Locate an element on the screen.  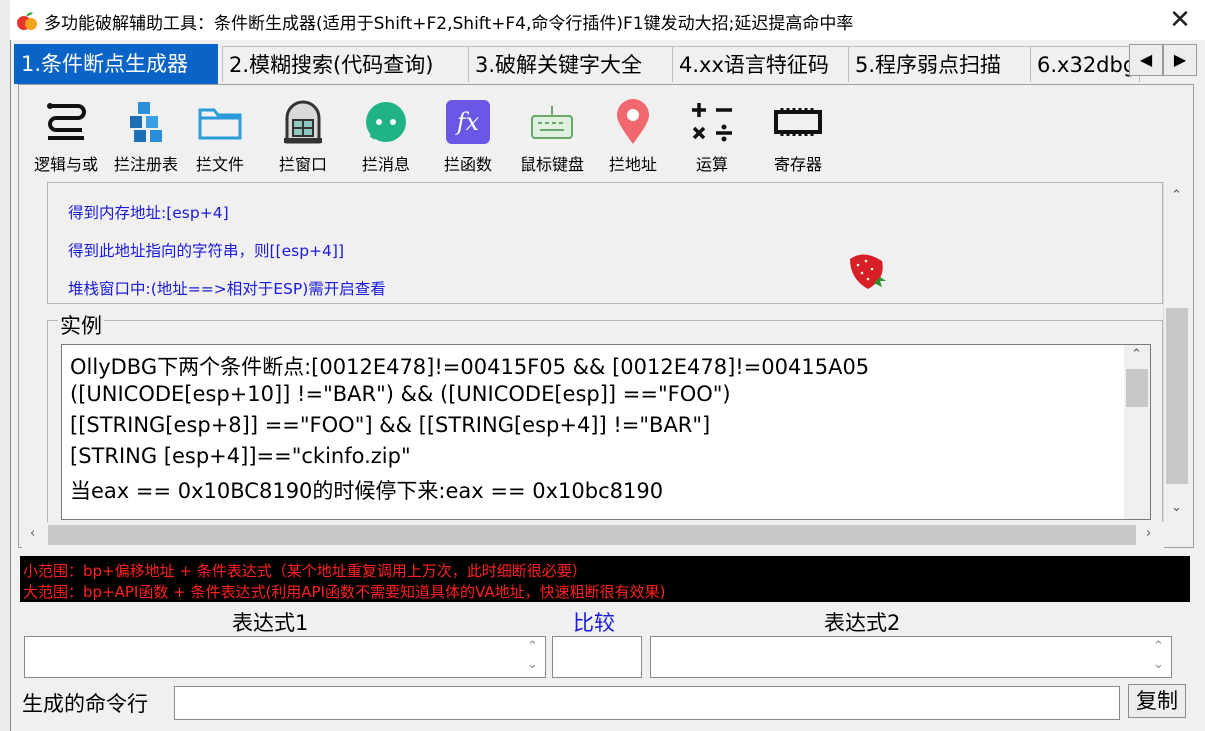
scroll-left-arrow-icon: ‹ is located at coordinates (32, 533).